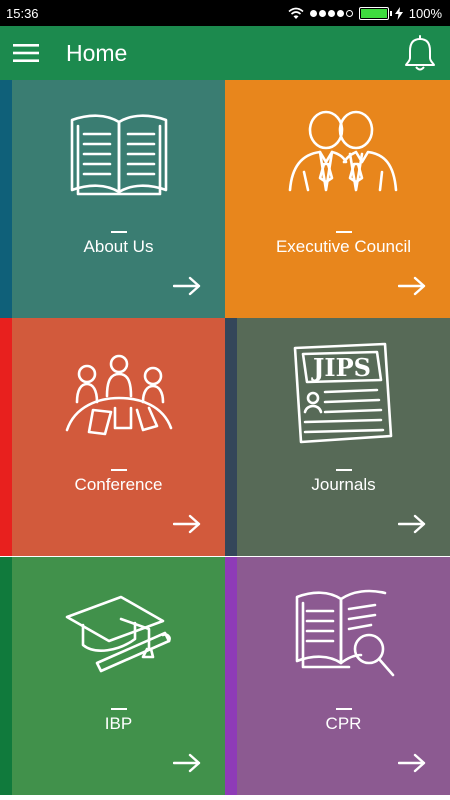 Image resolution: width=450 pixels, height=800 pixels. I want to click on journal-jips-icon: JIPS, so click(342, 393).